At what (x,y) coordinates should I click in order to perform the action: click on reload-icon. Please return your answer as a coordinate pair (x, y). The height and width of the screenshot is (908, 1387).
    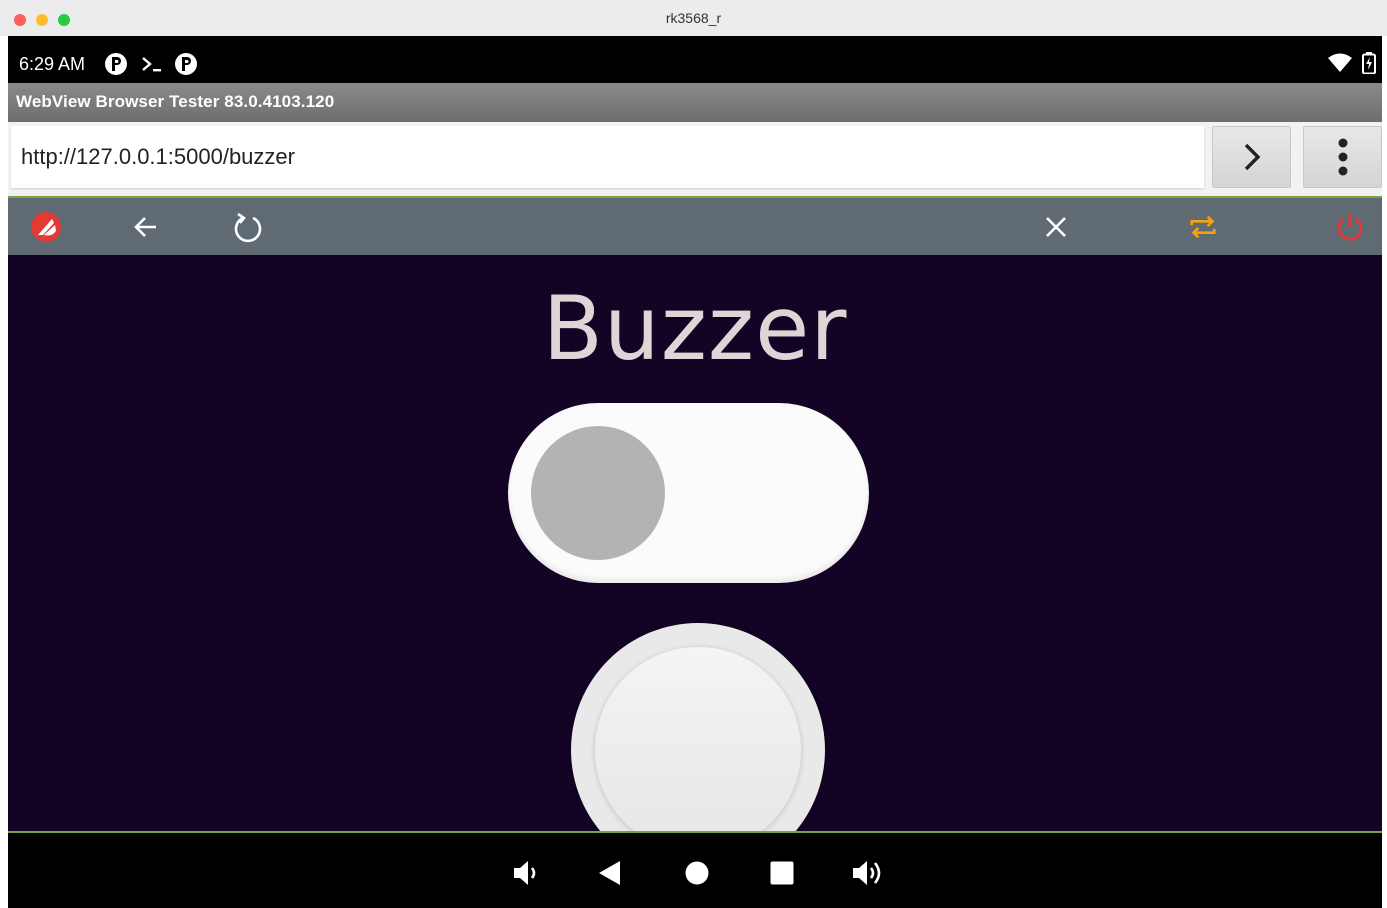
    Looking at the image, I should click on (248, 227).